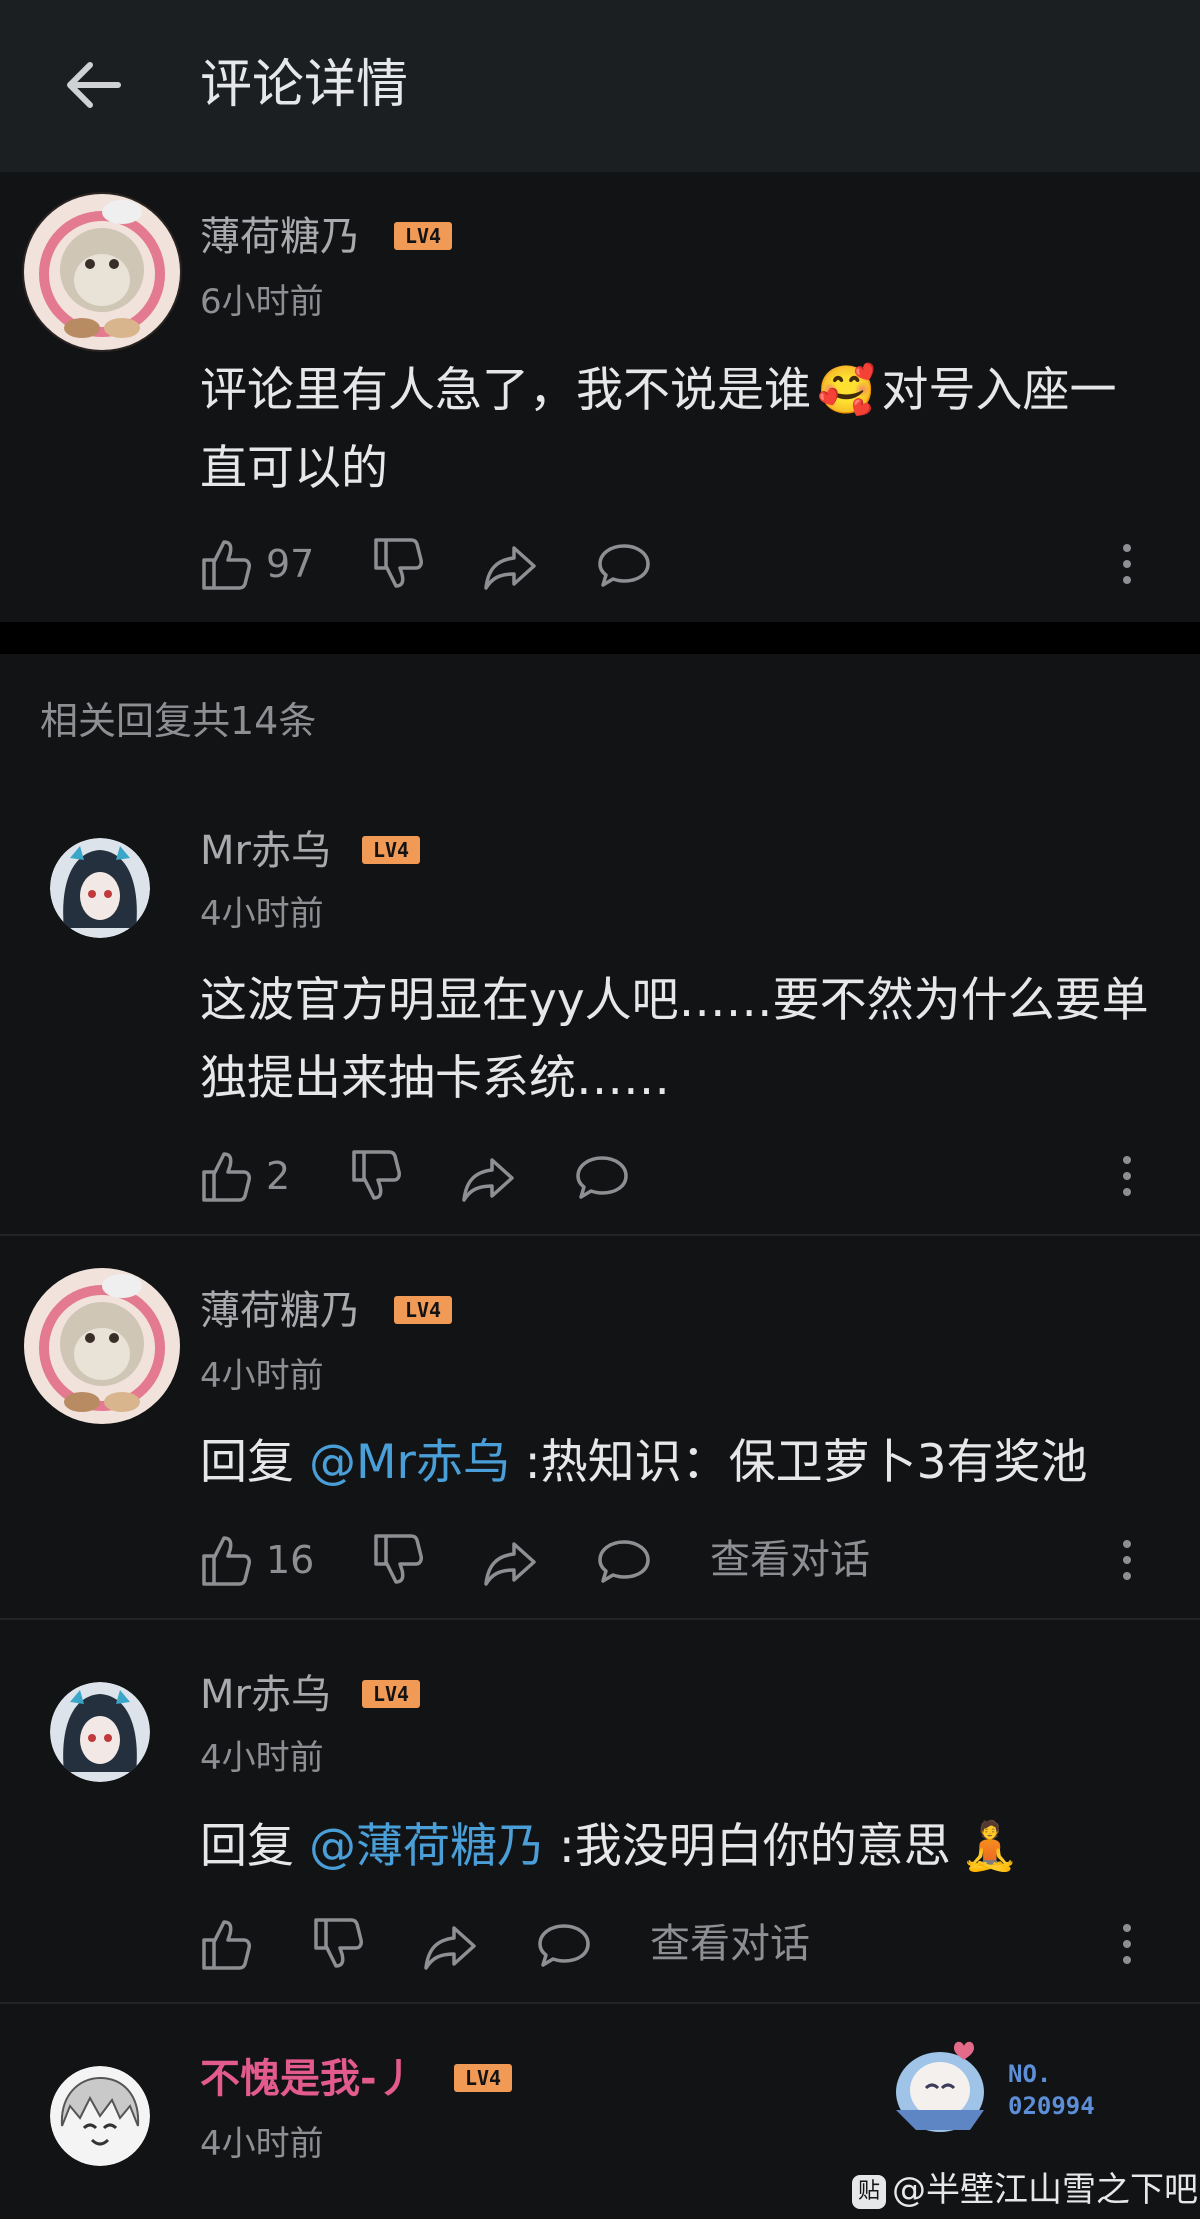  I want to click on tieba-logo-icon: 贴, so click(869, 2191).